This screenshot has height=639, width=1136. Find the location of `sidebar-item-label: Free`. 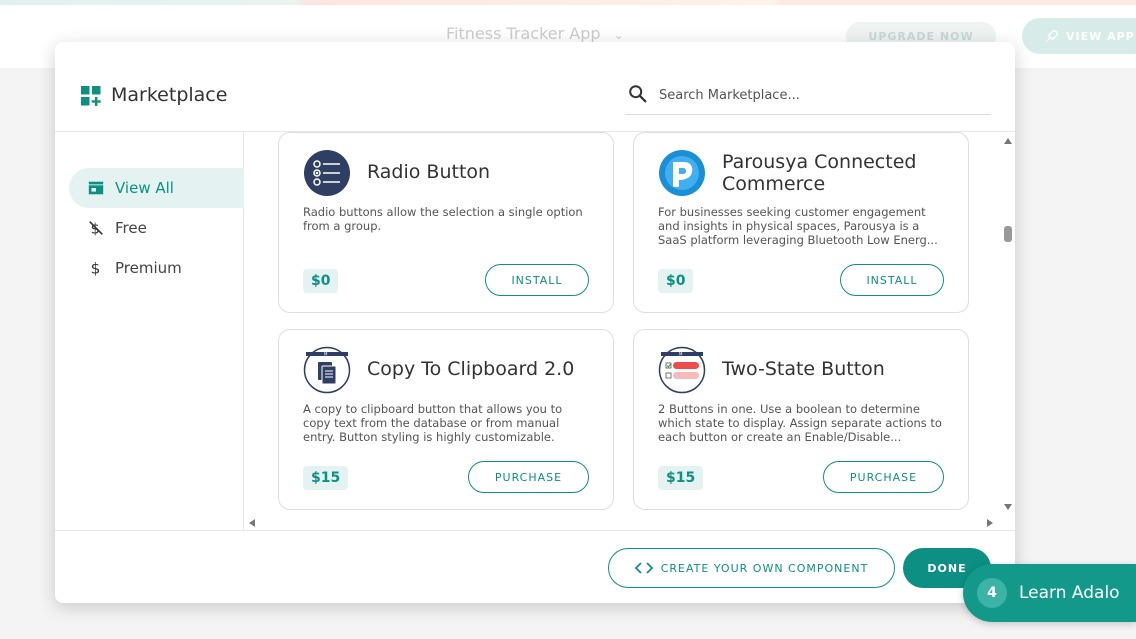

sidebar-item-label: Free is located at coordinates (131, 228).